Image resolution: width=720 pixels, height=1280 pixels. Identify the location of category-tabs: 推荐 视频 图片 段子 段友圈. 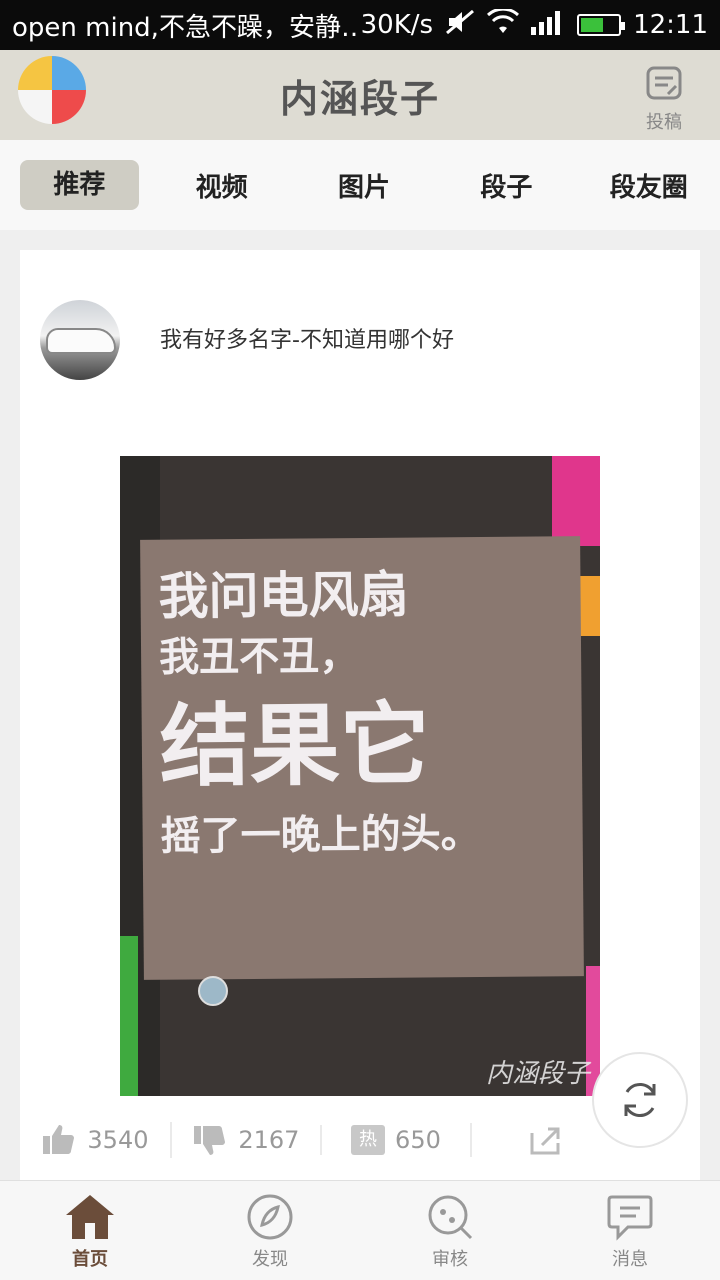
(360, 185).